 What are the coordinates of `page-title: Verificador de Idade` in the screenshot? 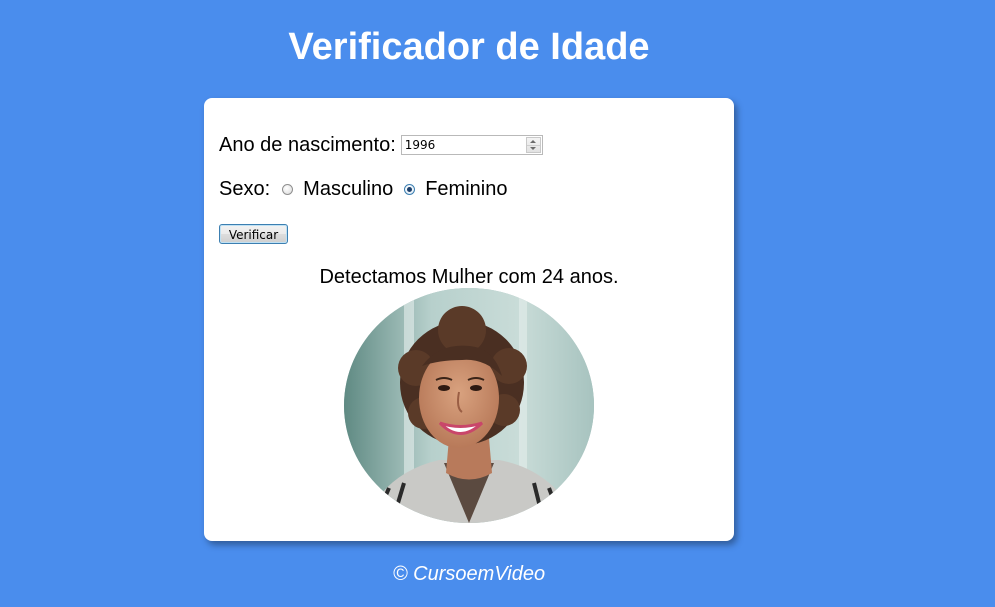 It's located at (469, 47).